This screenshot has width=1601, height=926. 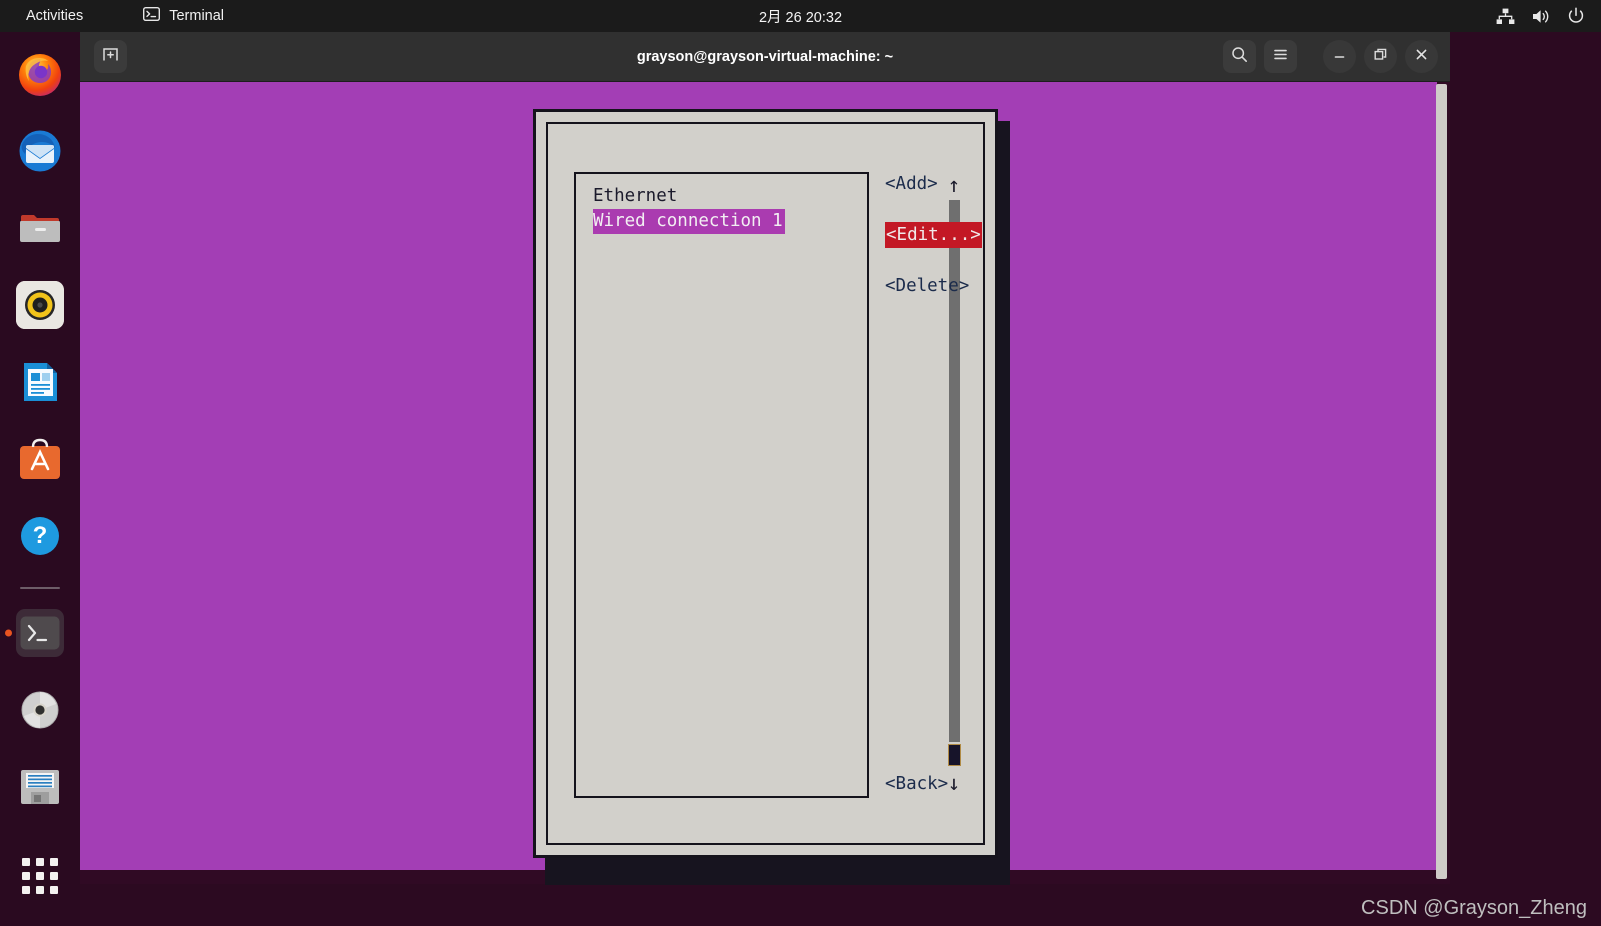 I want to click on dock-item-files, so click(x=40, y=228).